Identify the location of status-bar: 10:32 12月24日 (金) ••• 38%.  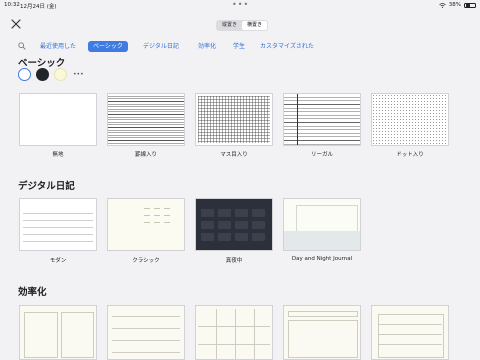
(240, 6).